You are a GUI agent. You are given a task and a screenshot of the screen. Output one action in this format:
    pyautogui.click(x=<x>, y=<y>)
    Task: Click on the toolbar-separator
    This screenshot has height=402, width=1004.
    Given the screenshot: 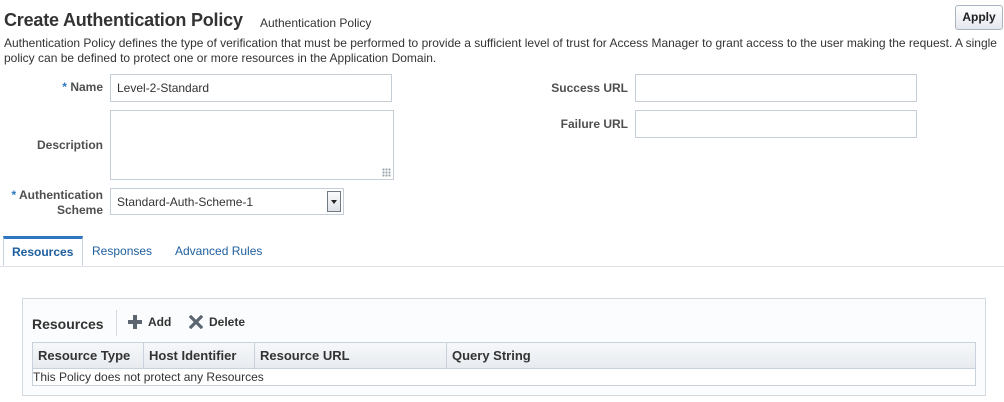 What is the action you would take?
    pyautogui.click(x=116, y=323)
    